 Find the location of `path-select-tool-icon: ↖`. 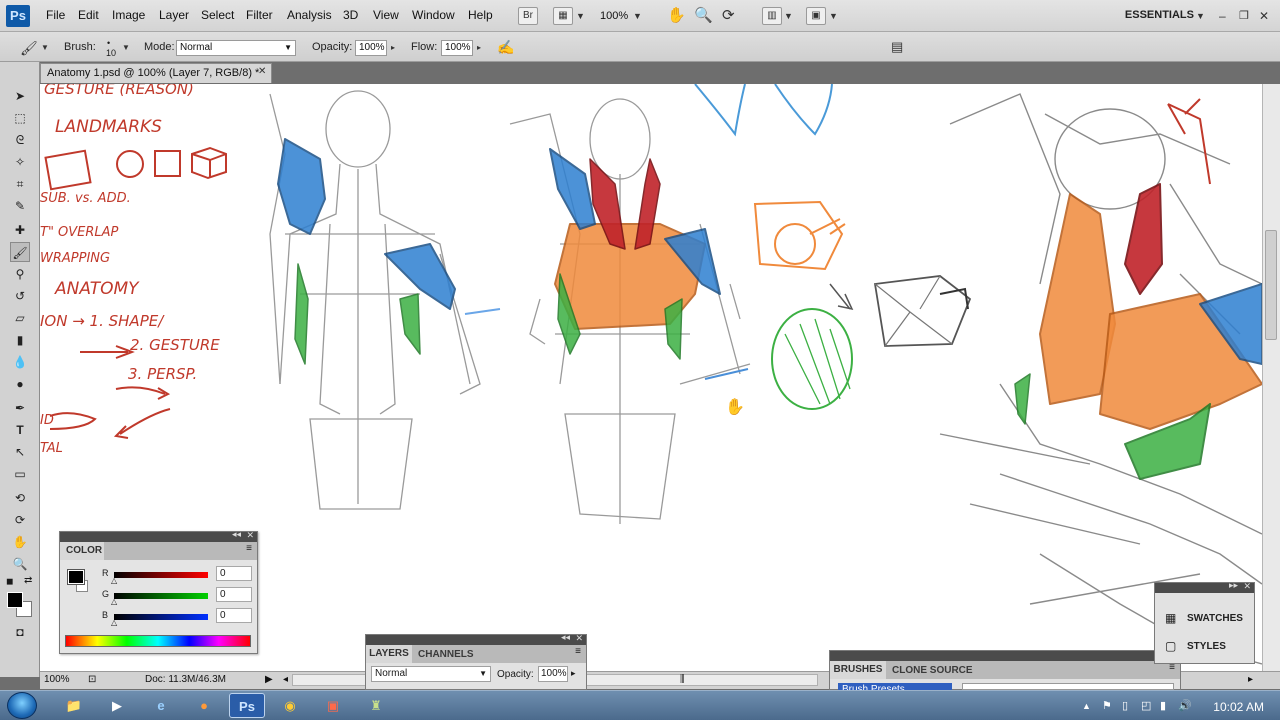

path-select-tool-icon: ↖ is located at coordinates (20, 452).